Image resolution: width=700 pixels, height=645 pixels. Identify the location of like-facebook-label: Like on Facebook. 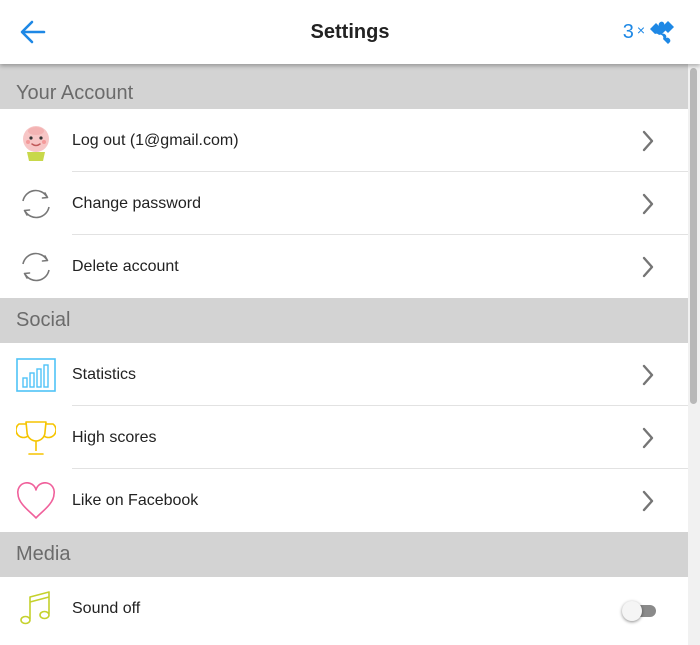
(135, 500).